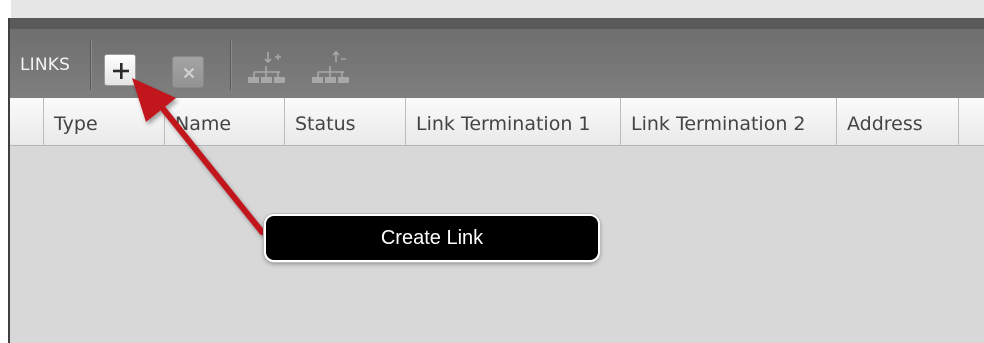  I want to click on annotation-arrow, so click(198, 156).